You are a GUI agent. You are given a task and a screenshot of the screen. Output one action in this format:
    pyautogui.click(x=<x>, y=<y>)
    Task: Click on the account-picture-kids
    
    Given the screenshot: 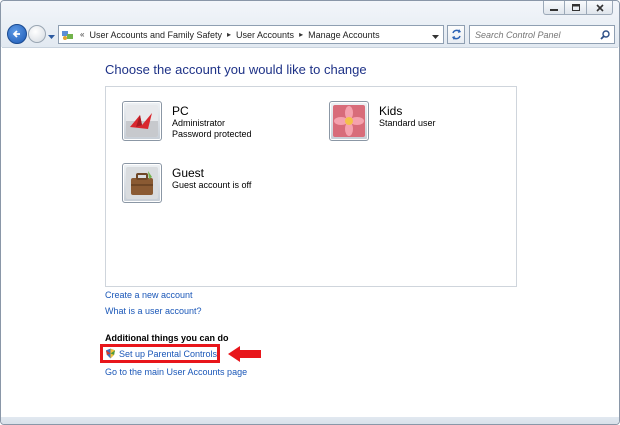 What is the action you would take?
    pyautogui.click(x=349, y=121)
    